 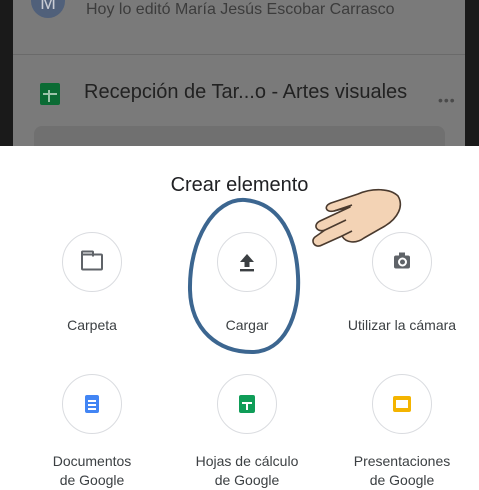 What do you see at coordinates (245, 92) in the screenshot?
I see `file-title: Recepción de Tar...o - Artes visuales` at bounding box center [245, 92].